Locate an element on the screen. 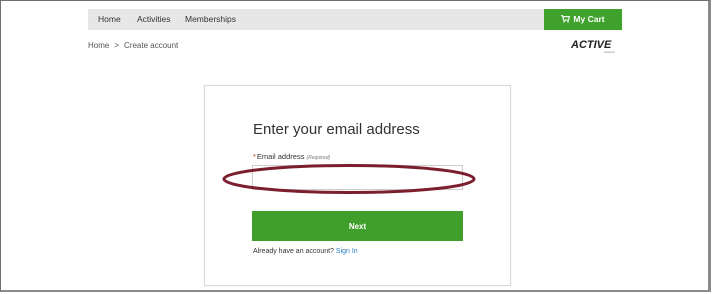 Image resolution: width=717 pixels, height=294 pixels. page-title: Enter your email address is located at coordinates (336, 129).